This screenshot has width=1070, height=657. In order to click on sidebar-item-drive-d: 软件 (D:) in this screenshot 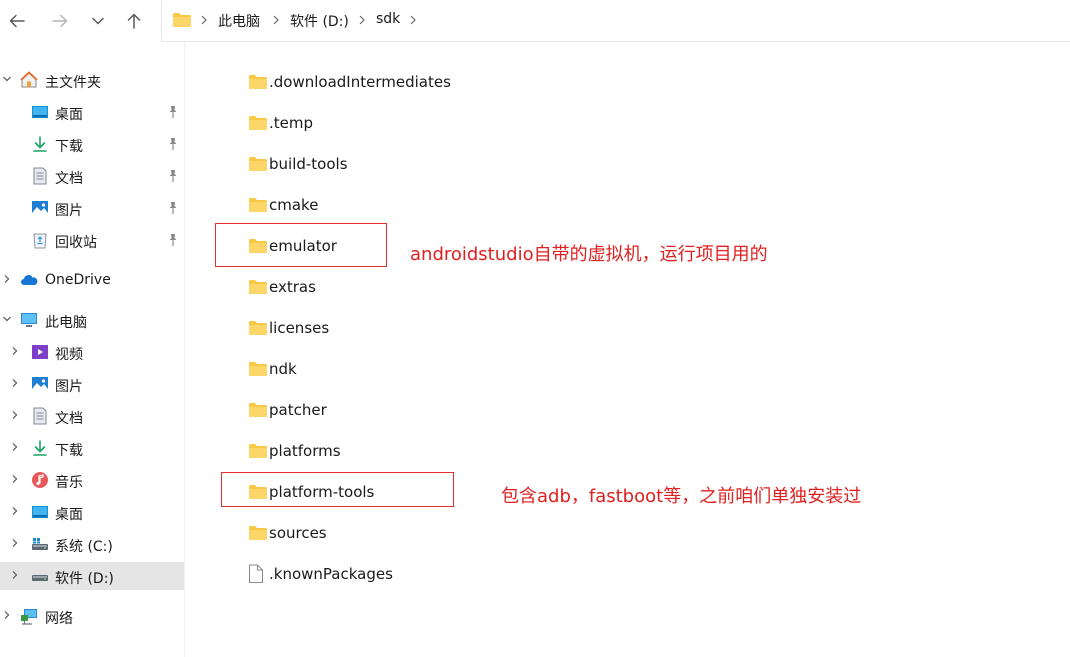, I will do `click(92, 576)`.